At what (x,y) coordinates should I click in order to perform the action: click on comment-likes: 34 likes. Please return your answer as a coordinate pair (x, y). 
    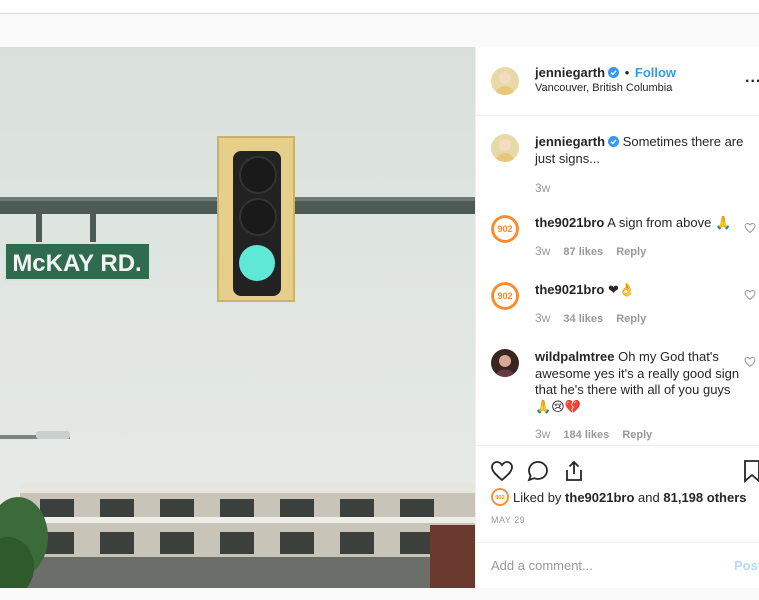
    Looking at the image, I should click on (583, 319).